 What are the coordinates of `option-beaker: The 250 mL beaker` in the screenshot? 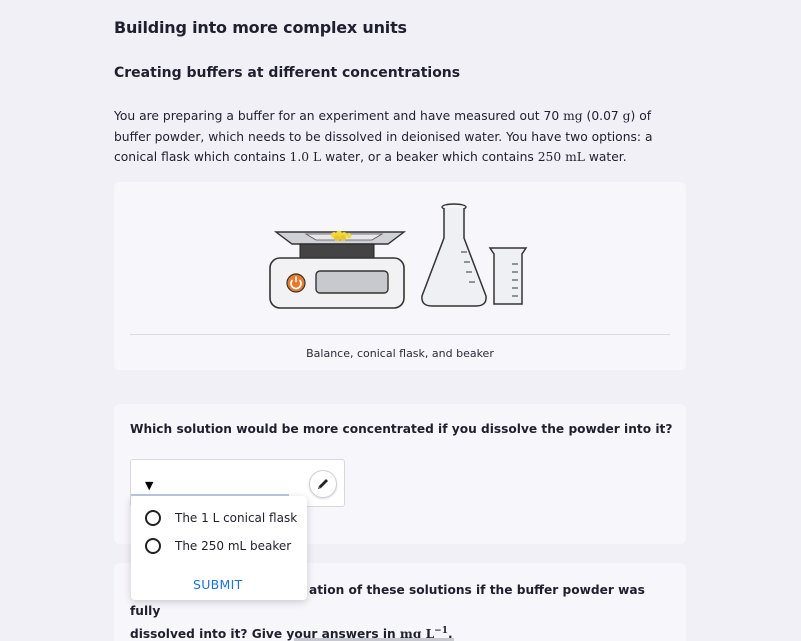 It's located at (218, 546).